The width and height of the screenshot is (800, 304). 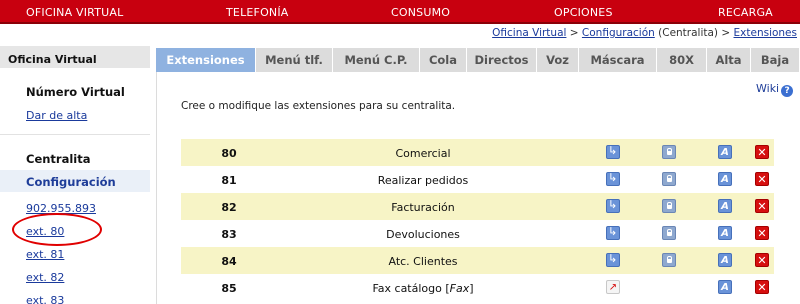 What do you see at coordinates (229, 207) in the screenshot?
I see `extension-number: 82` at bounding box center [229, 207].